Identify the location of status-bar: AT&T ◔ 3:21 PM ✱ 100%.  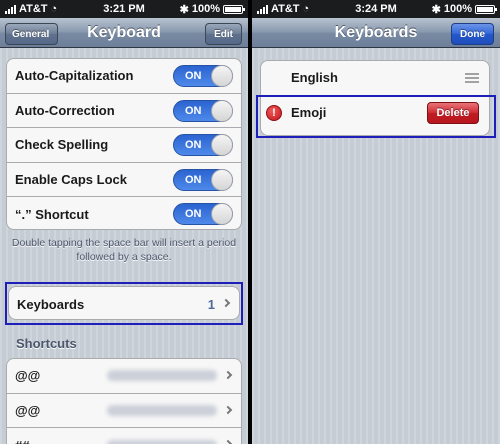
(124, 9).